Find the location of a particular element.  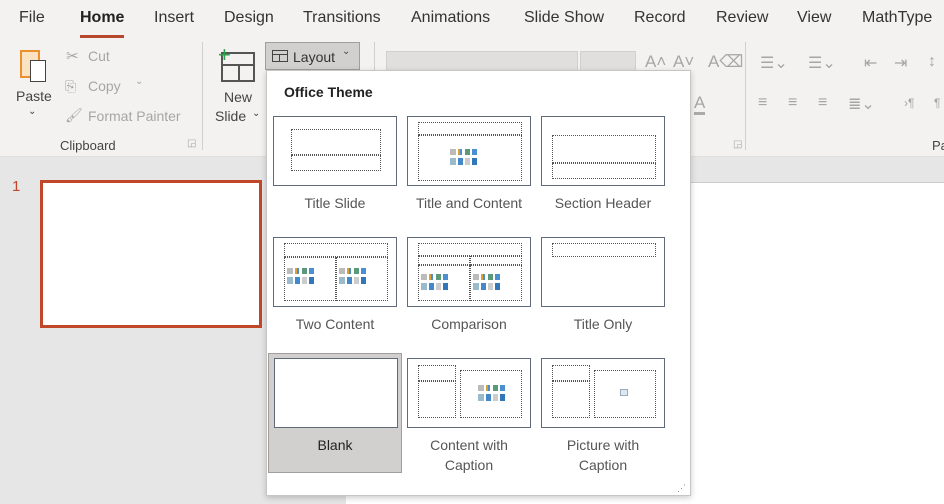

plus-icon: + is located at coordinates (224, 54).